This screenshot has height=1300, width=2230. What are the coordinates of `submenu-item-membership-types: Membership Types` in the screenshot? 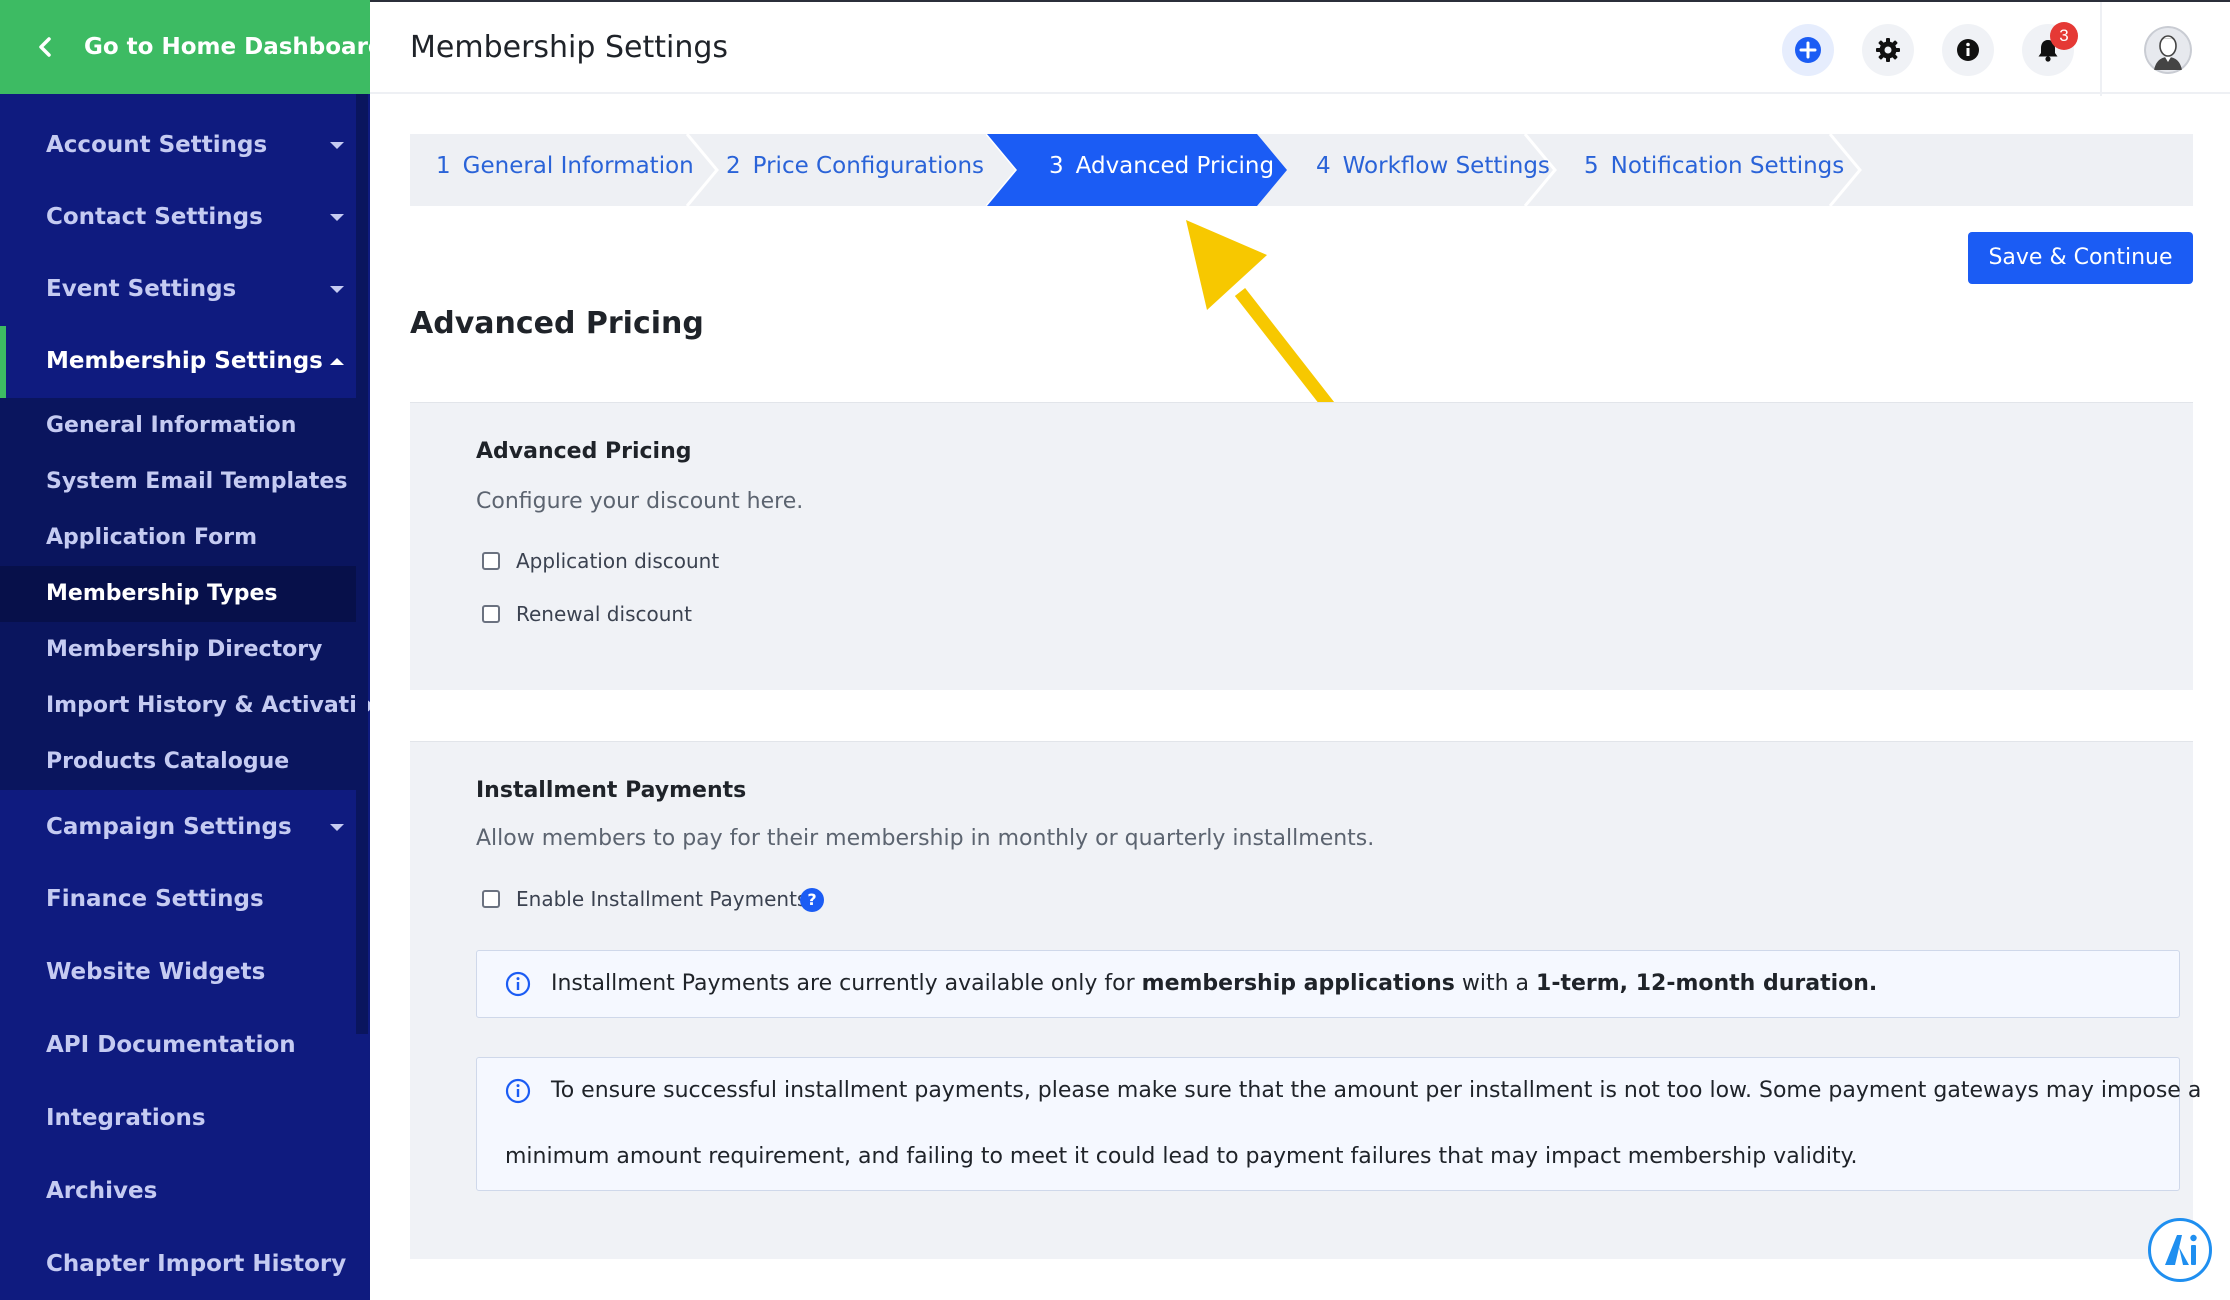 It's located at (178, 594).